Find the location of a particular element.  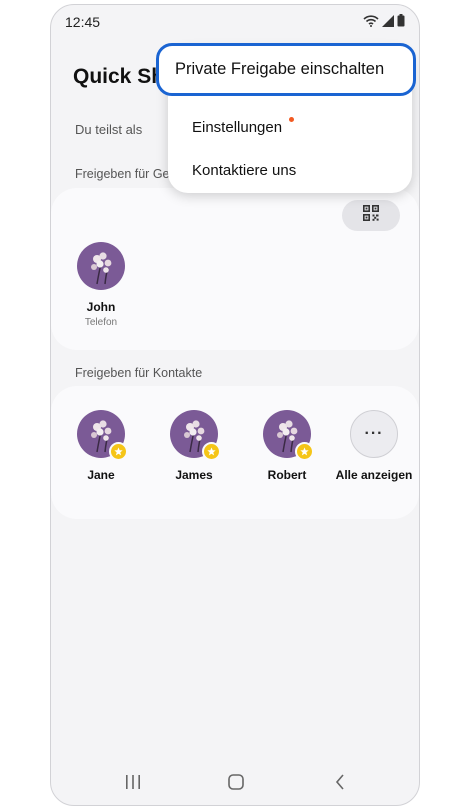

status-bar: 12:45 is located at coordinates (235, 22).